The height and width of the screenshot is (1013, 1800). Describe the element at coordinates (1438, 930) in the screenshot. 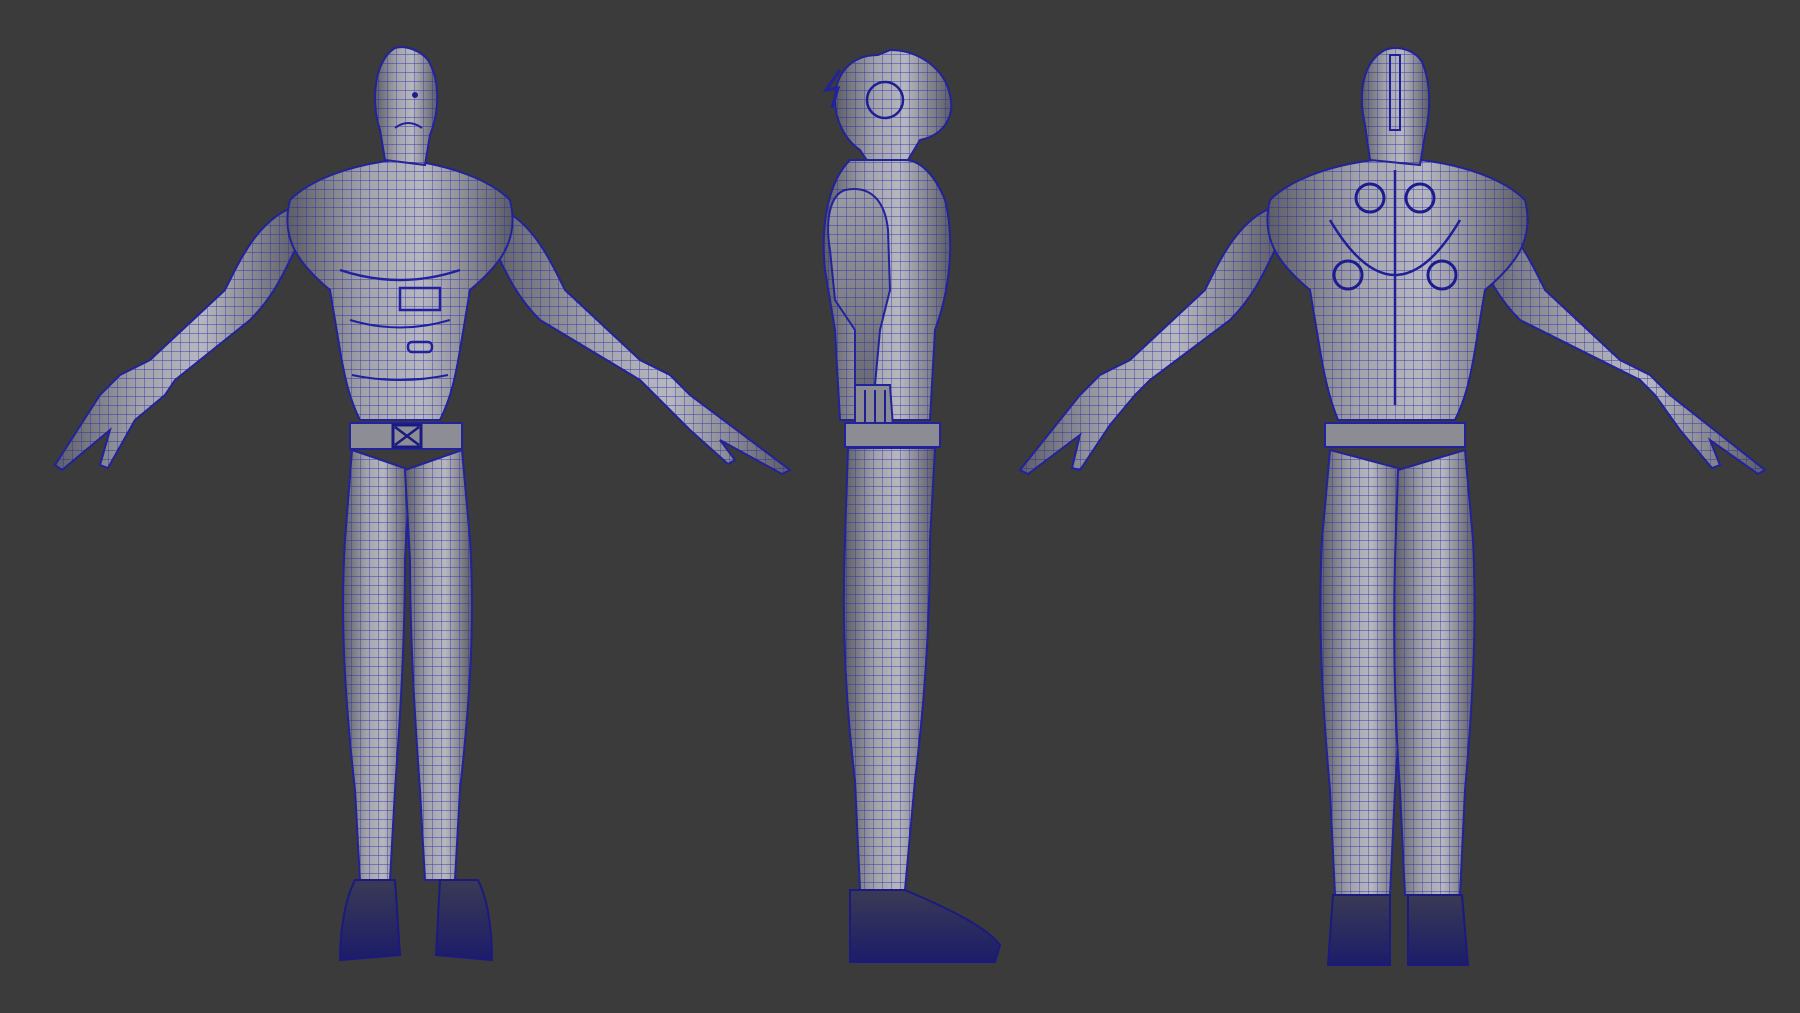

I see `back-right-shoe` at that location.